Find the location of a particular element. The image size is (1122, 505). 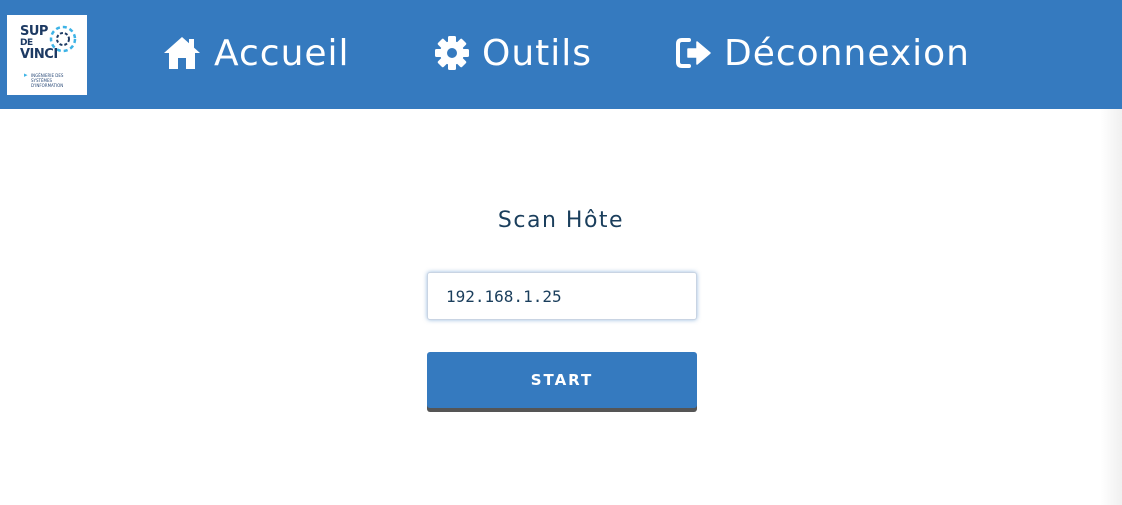

nav-accueil-label: Accueil is located at coordinates (282, 53).